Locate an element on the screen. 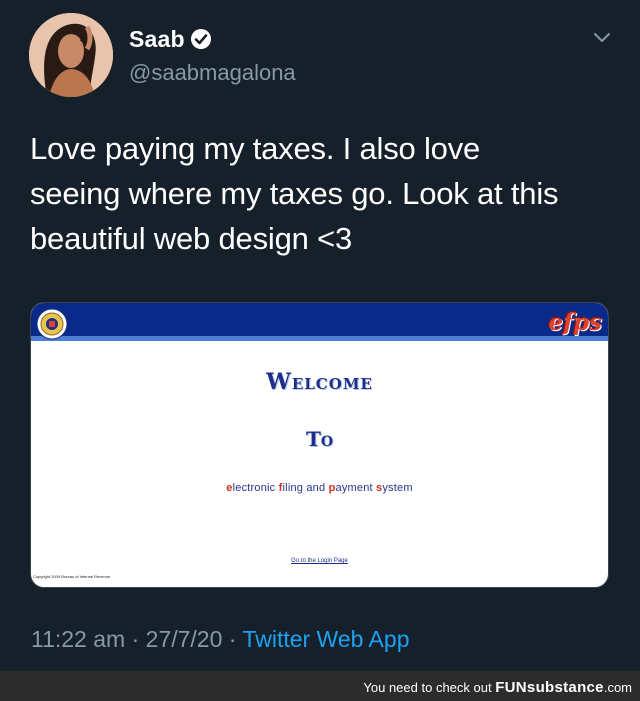 This screenshot has width=640, height=701. tweet-date: 27/7/20 is located at coordinates (184, 639).